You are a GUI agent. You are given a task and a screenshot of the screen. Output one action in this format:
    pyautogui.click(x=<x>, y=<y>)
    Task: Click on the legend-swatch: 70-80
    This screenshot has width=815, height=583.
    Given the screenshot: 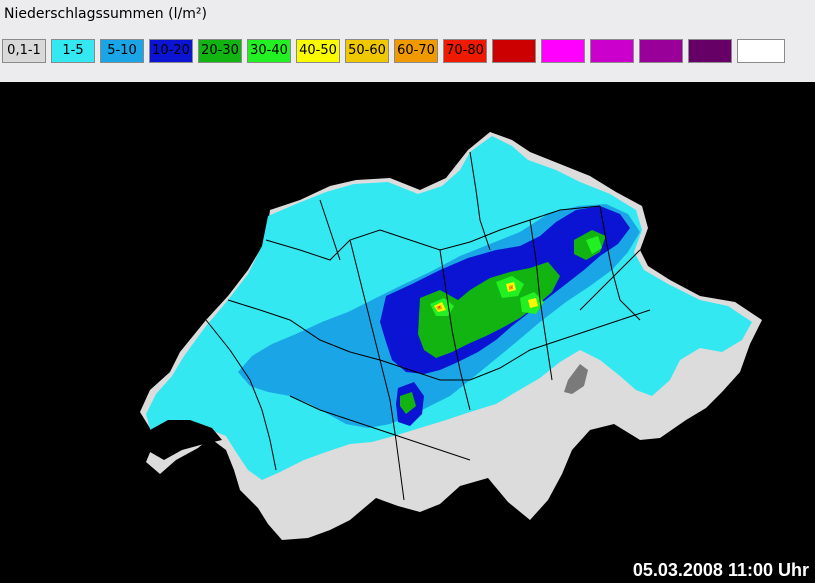 What is the action you would take?
    pyautogui.click(x=465, y=51)
    